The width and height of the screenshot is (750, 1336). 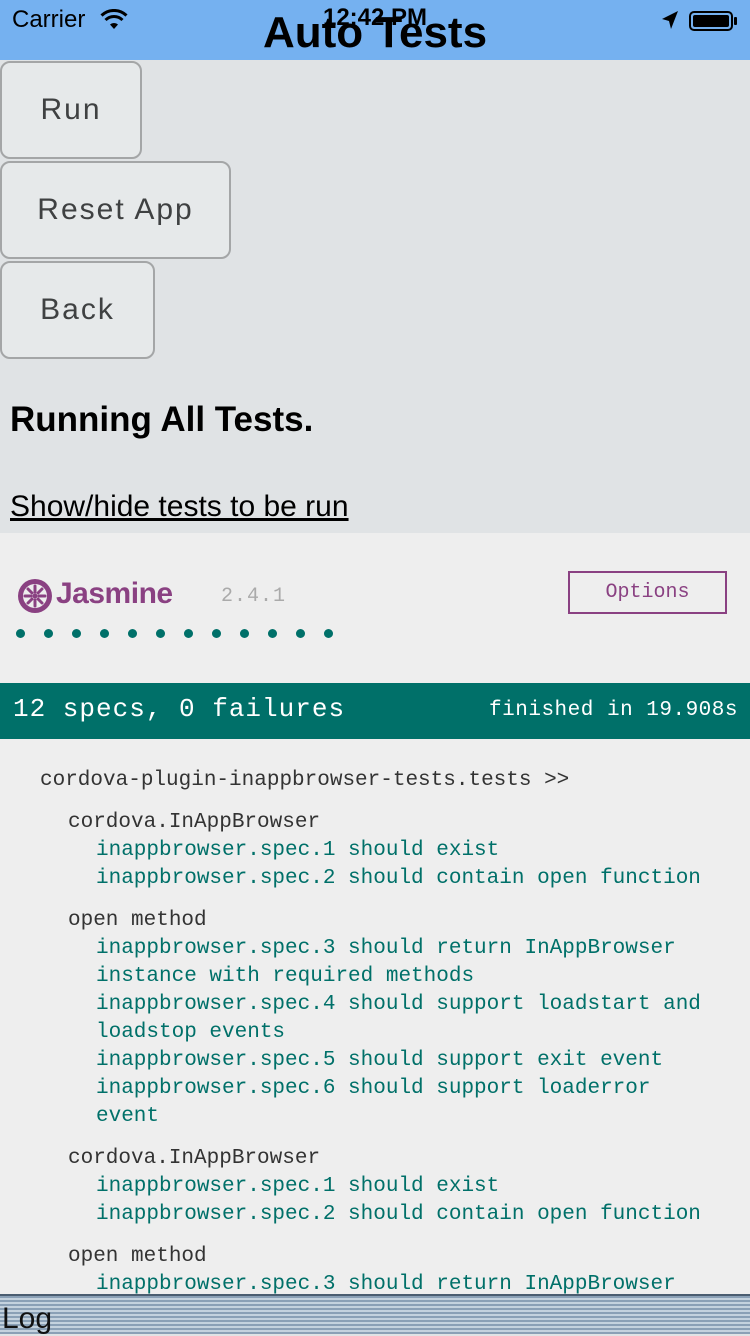 What do you see at coordinates (115, 210) in the screenshot?
I see `reset-app-button: Reset App` at bounding box center [115, 210].